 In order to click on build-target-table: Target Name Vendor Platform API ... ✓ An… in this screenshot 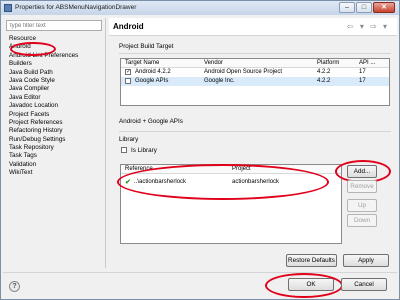, I will do `click(255, 82)`.